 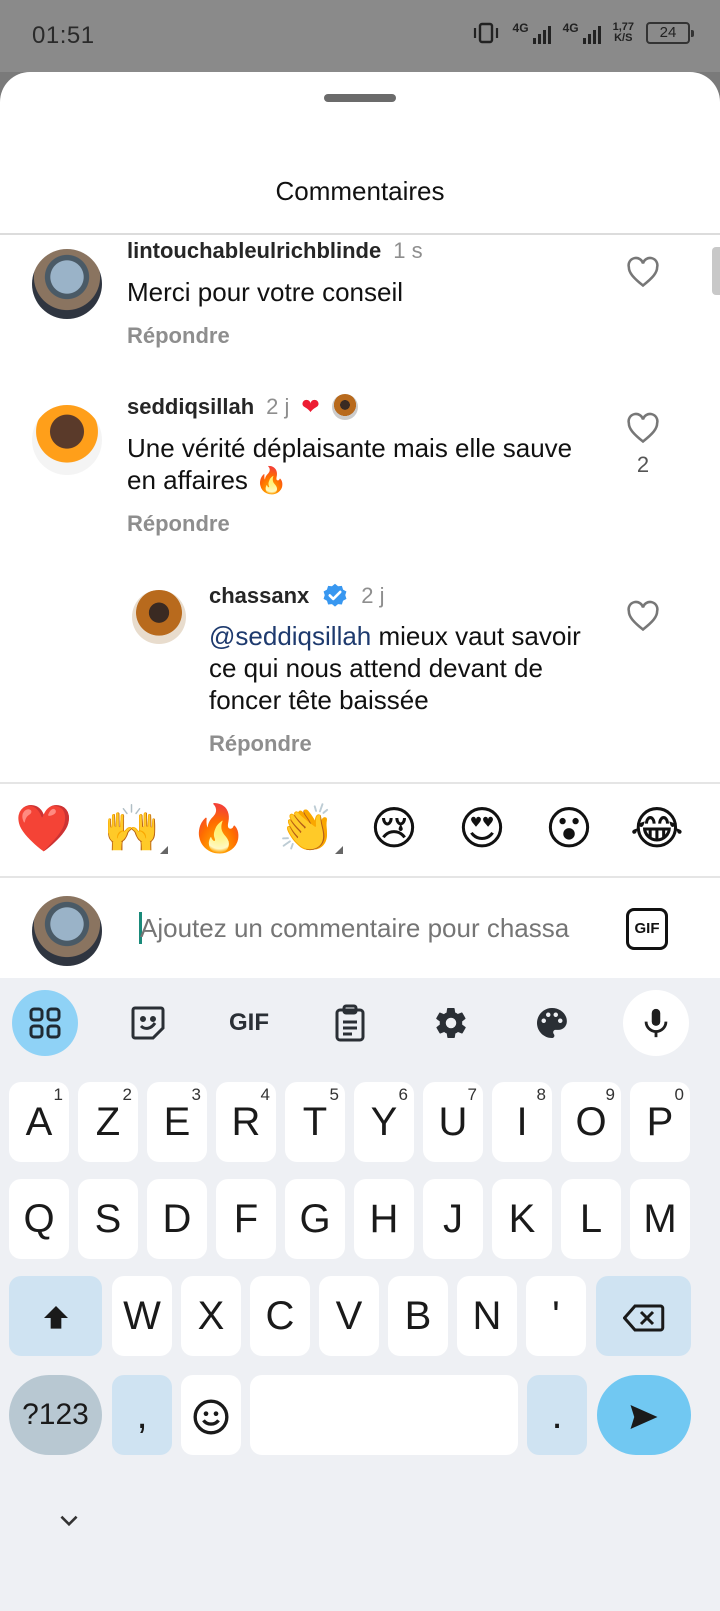 I want to click on key-v: V, so click(x=349, y=1316).